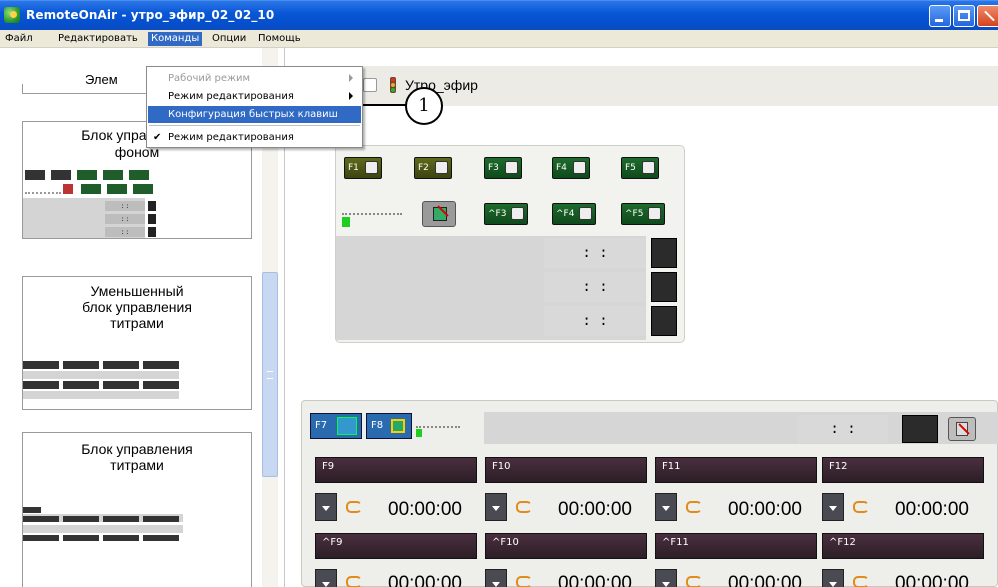 This screenshot has height=587, width=998. Describe the element at coordinates (175, 39) in the screenshot. I see `menu-commands: Команды` at that location.